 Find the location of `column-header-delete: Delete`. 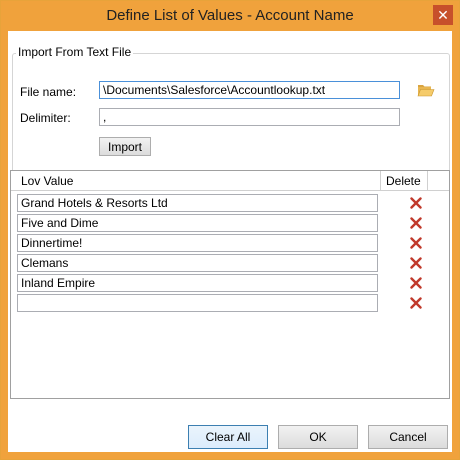

column-header-delete: Delete is located at coordinates (403, 181).